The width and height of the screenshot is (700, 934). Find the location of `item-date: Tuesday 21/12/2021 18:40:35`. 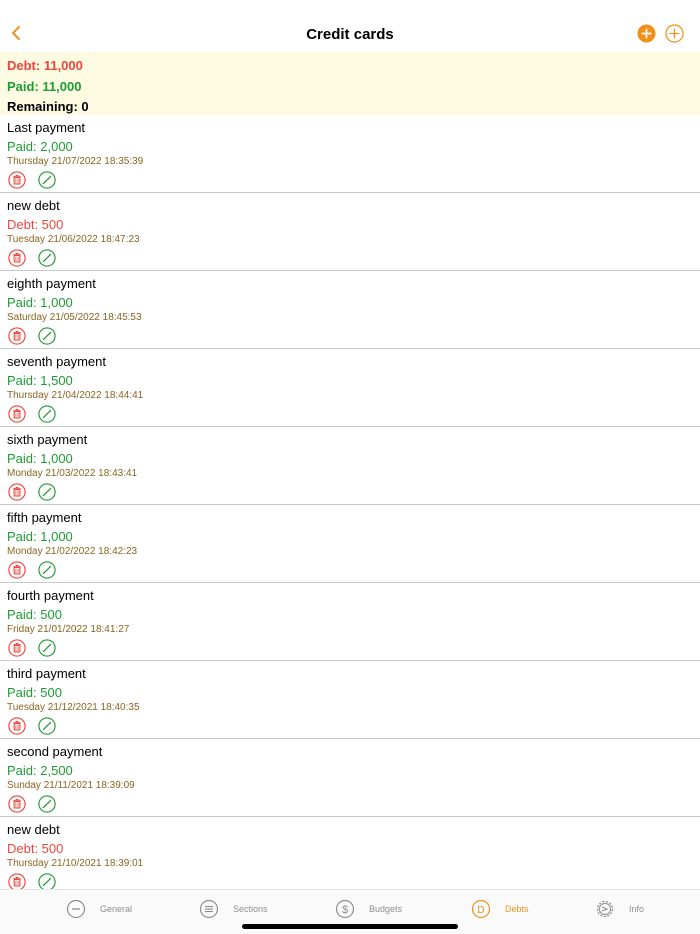

item-date: Tuesday 21/12/2021 18:40:35 is located at coordinates (73, 707).